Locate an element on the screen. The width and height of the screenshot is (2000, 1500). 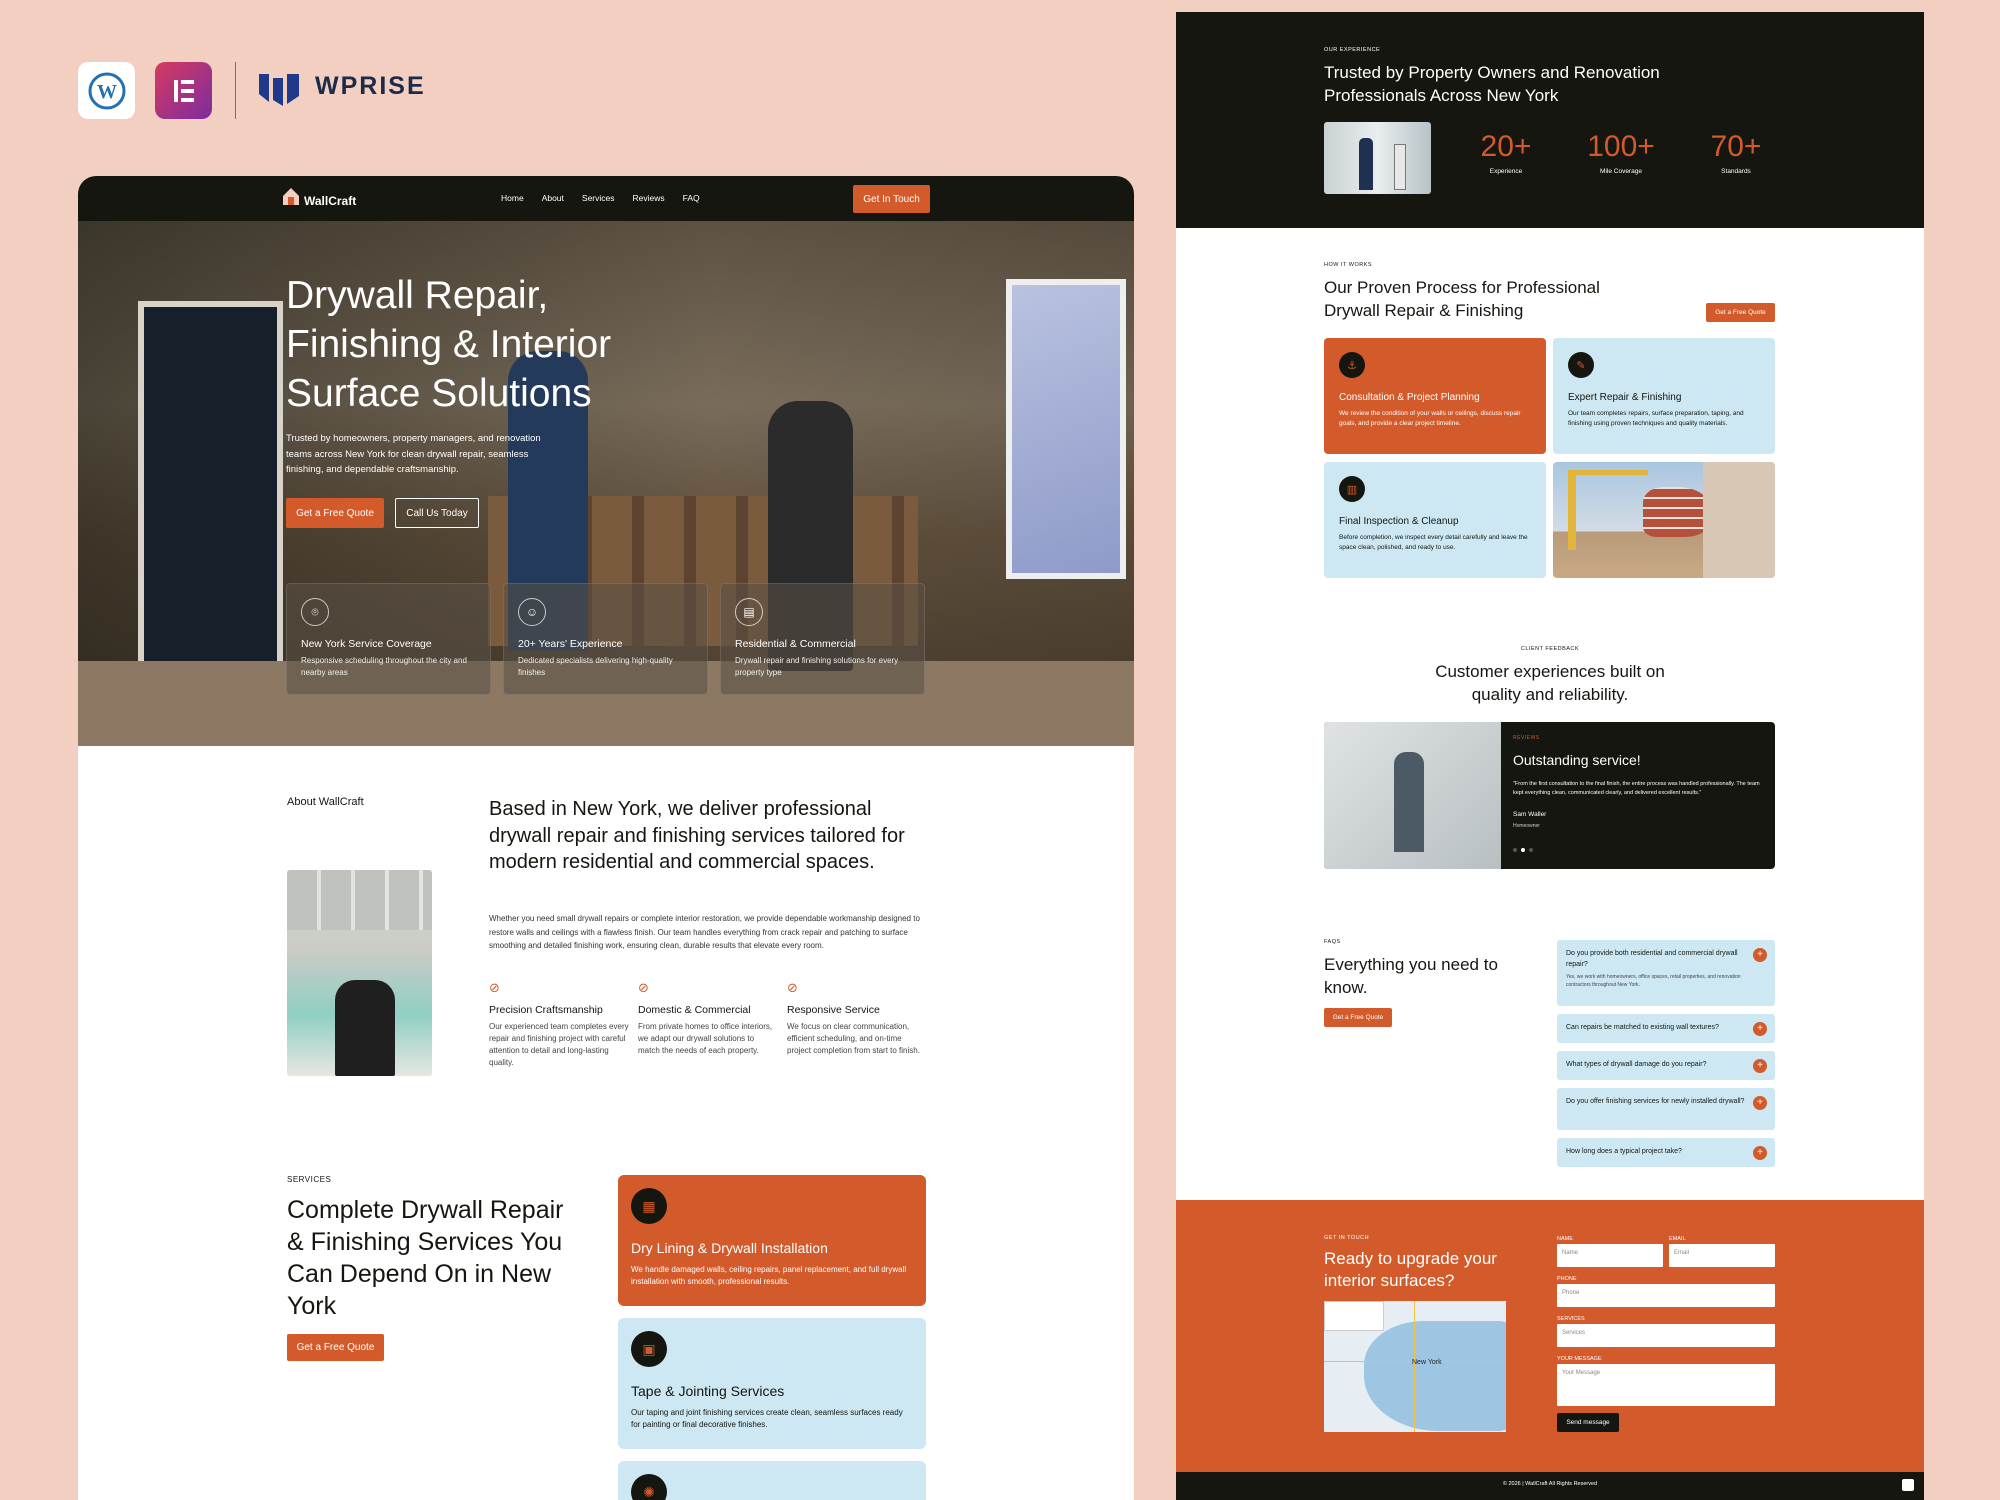
building-icon: ▤ is located at coordinates (749, 612).